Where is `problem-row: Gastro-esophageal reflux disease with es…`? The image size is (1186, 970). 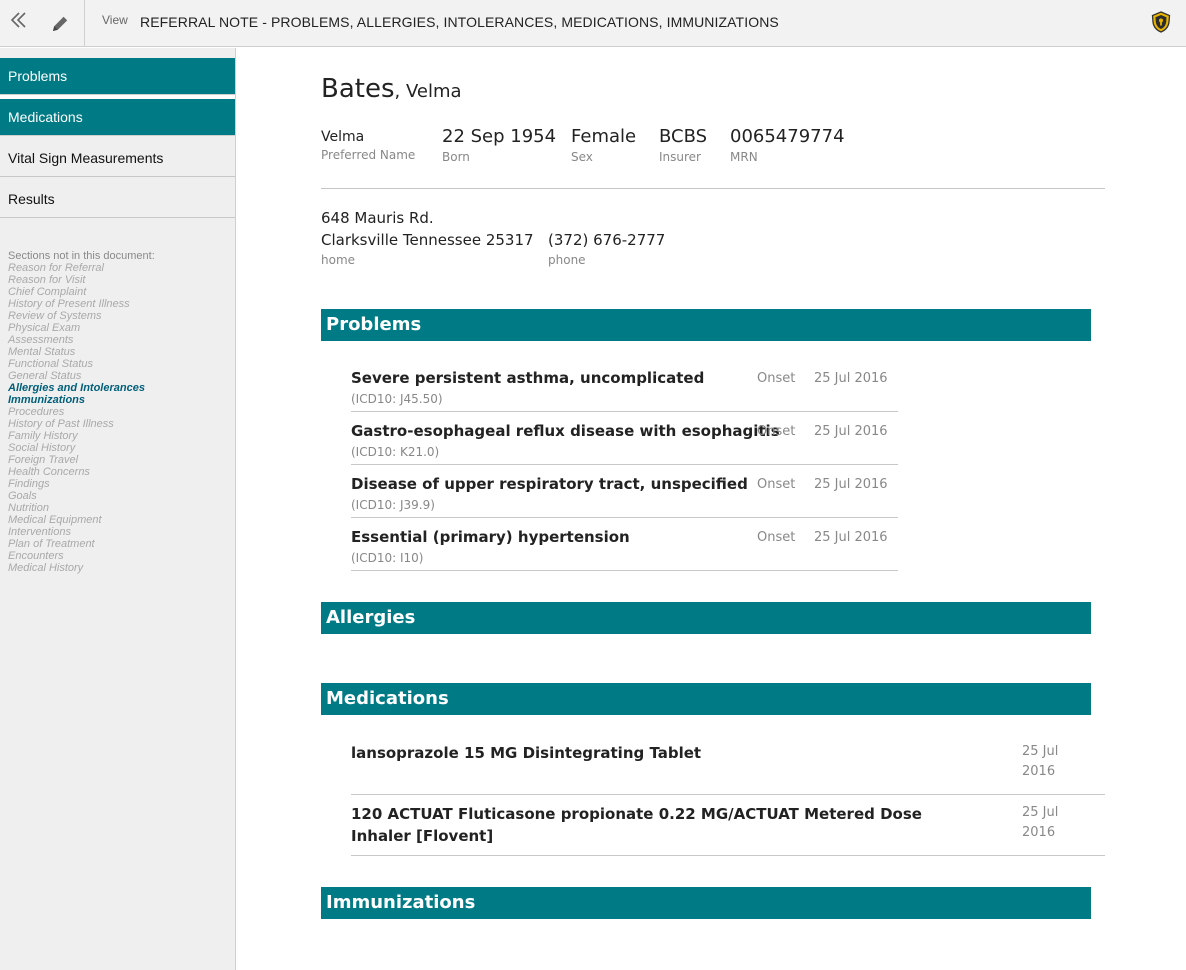 problem-row: Gastro-esophageal reflux disease with es… is located at coordinates (624, 438).